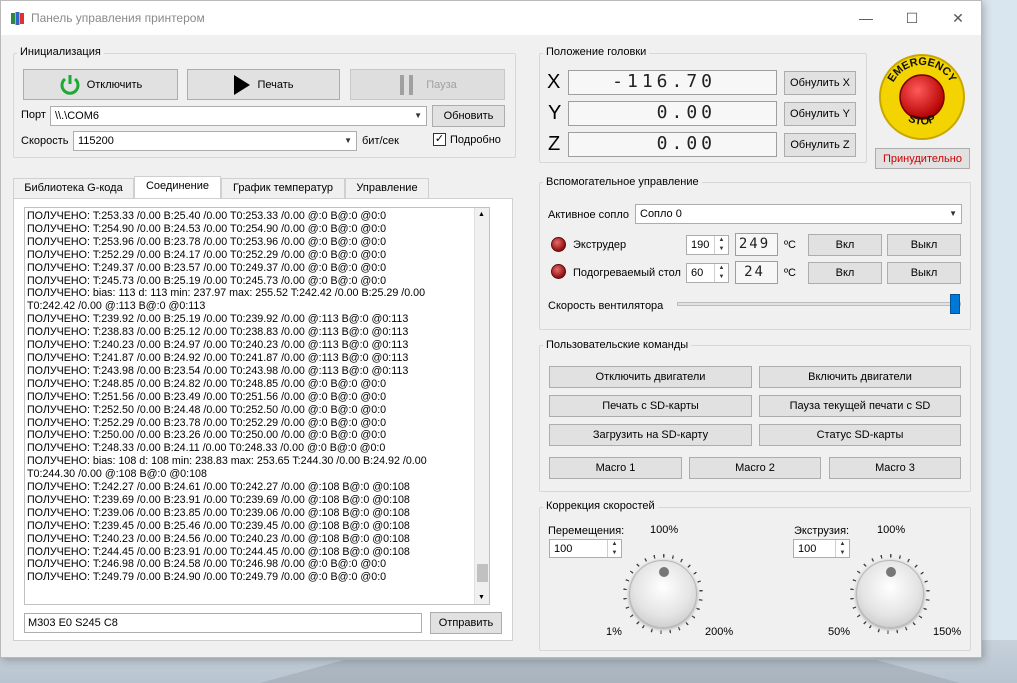 The width and height of the screenshot is (1017, 683). I want to click on scrollbar-thumb, so click(482, 573).